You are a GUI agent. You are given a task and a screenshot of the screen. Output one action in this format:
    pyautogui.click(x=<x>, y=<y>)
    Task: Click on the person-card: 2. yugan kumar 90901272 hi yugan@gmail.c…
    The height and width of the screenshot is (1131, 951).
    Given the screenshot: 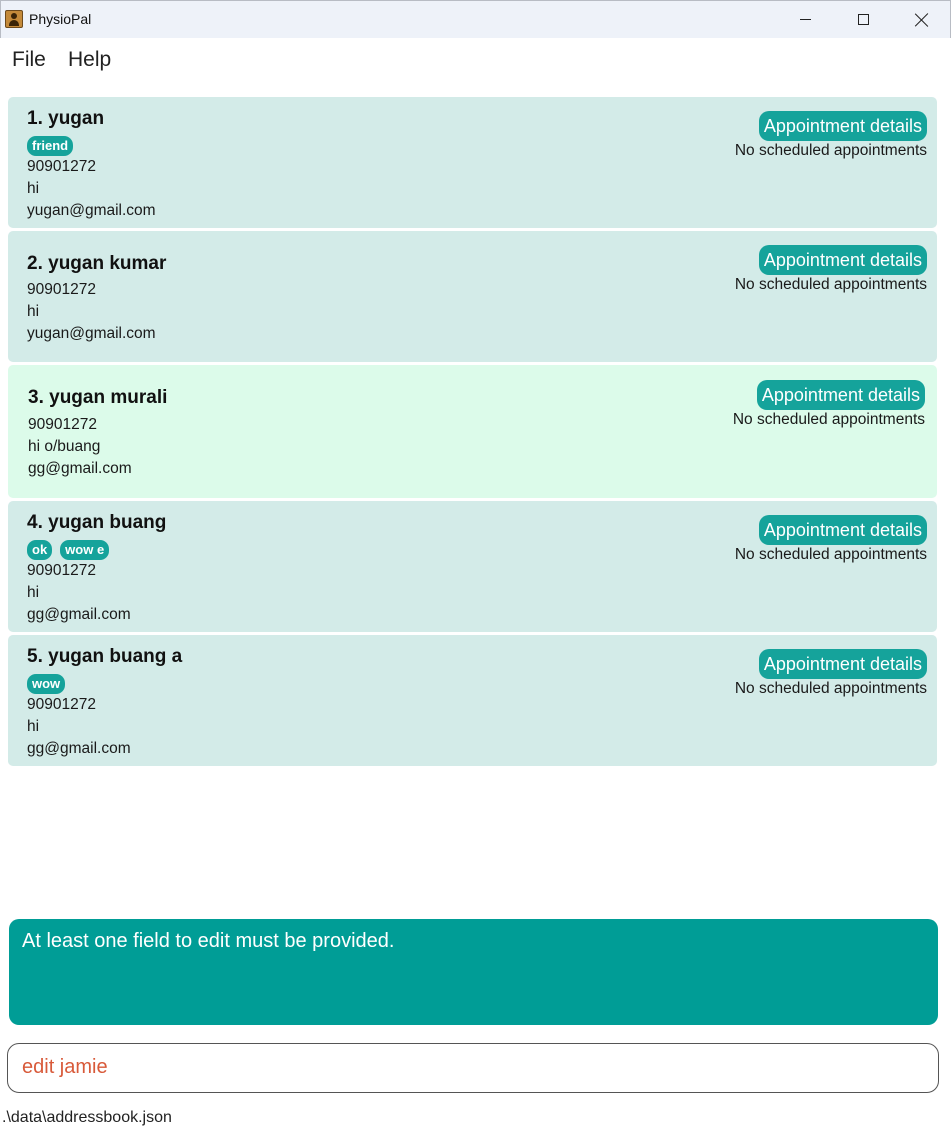 What is the action you would take?
    pyautogui.click(x=472, y=296)
    